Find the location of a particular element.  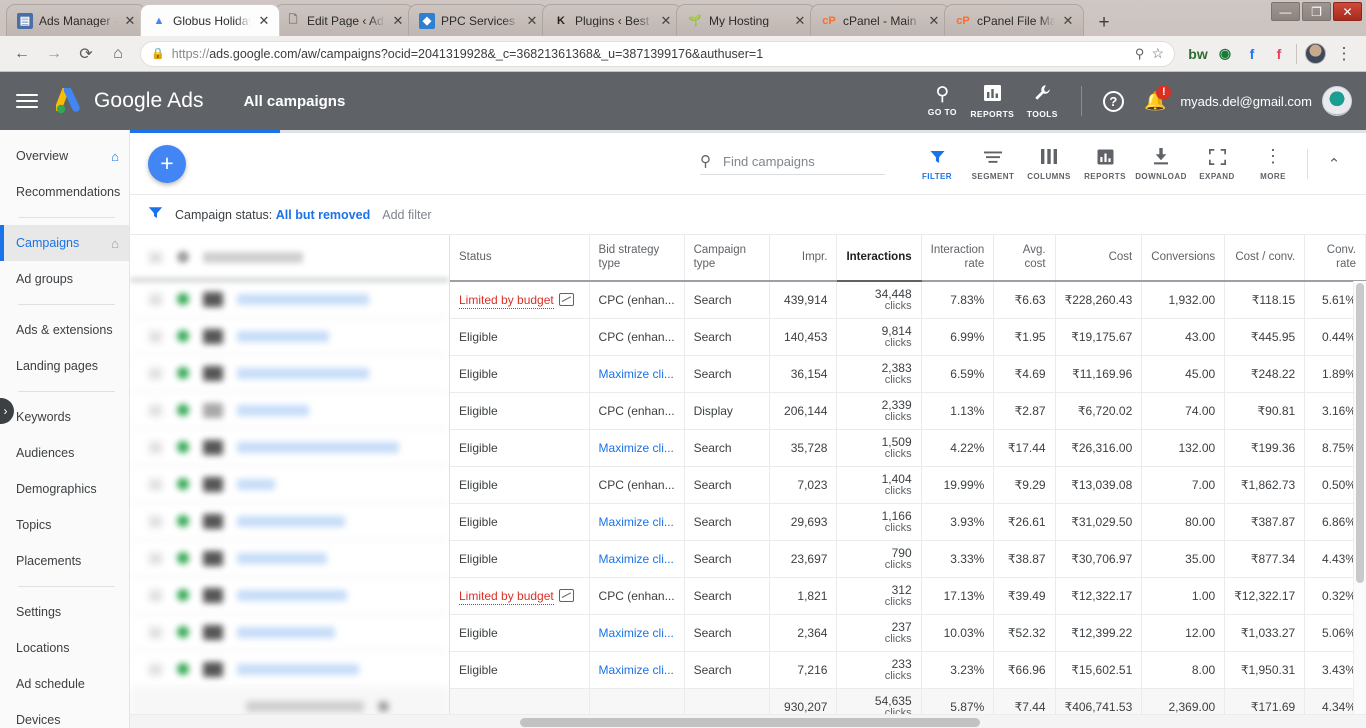

columns-button: COLUMNS is located at coordinates (1049, 164).